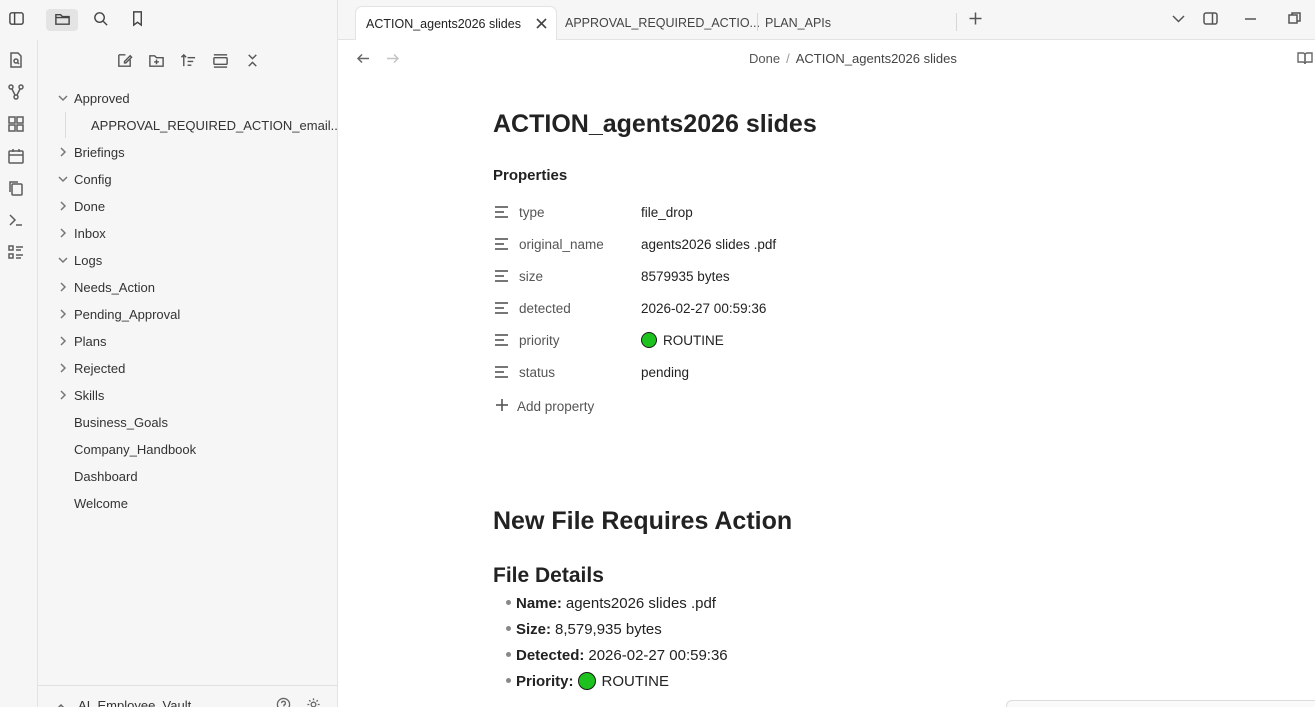 The height and width of the screenshot is (707, 1315). I want to click on tree-item-folder: Plans, so click(188, 341).